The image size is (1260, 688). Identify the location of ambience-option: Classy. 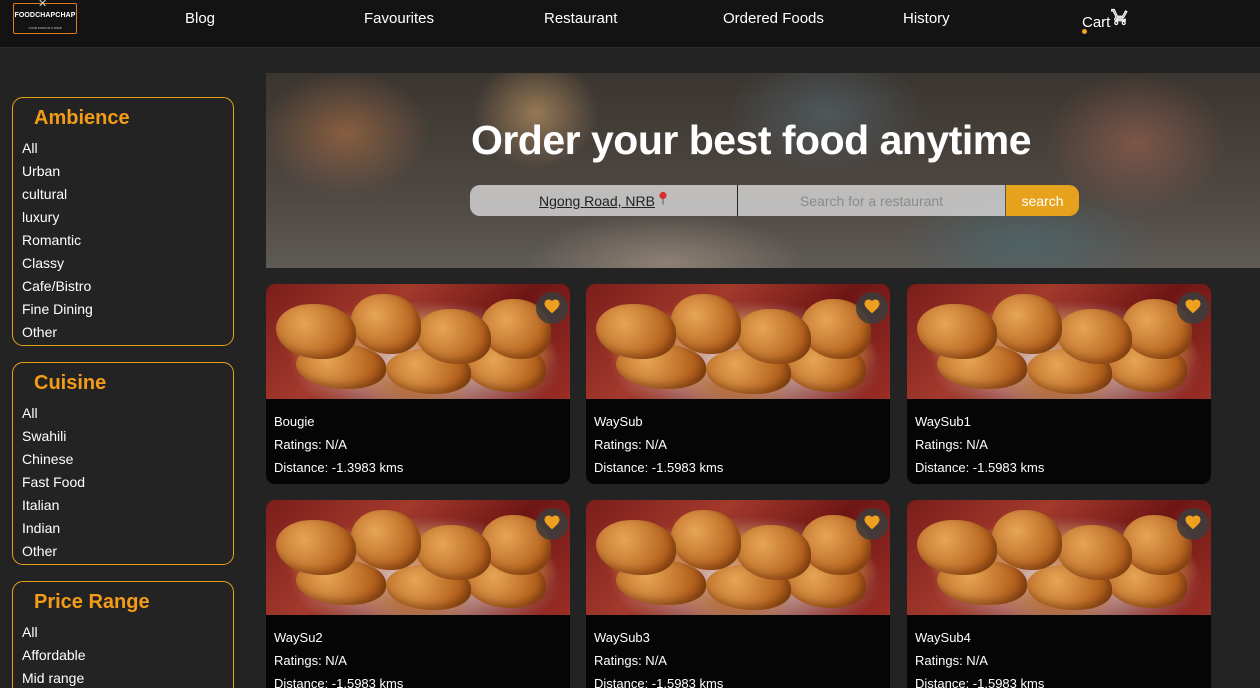
(127, 263).